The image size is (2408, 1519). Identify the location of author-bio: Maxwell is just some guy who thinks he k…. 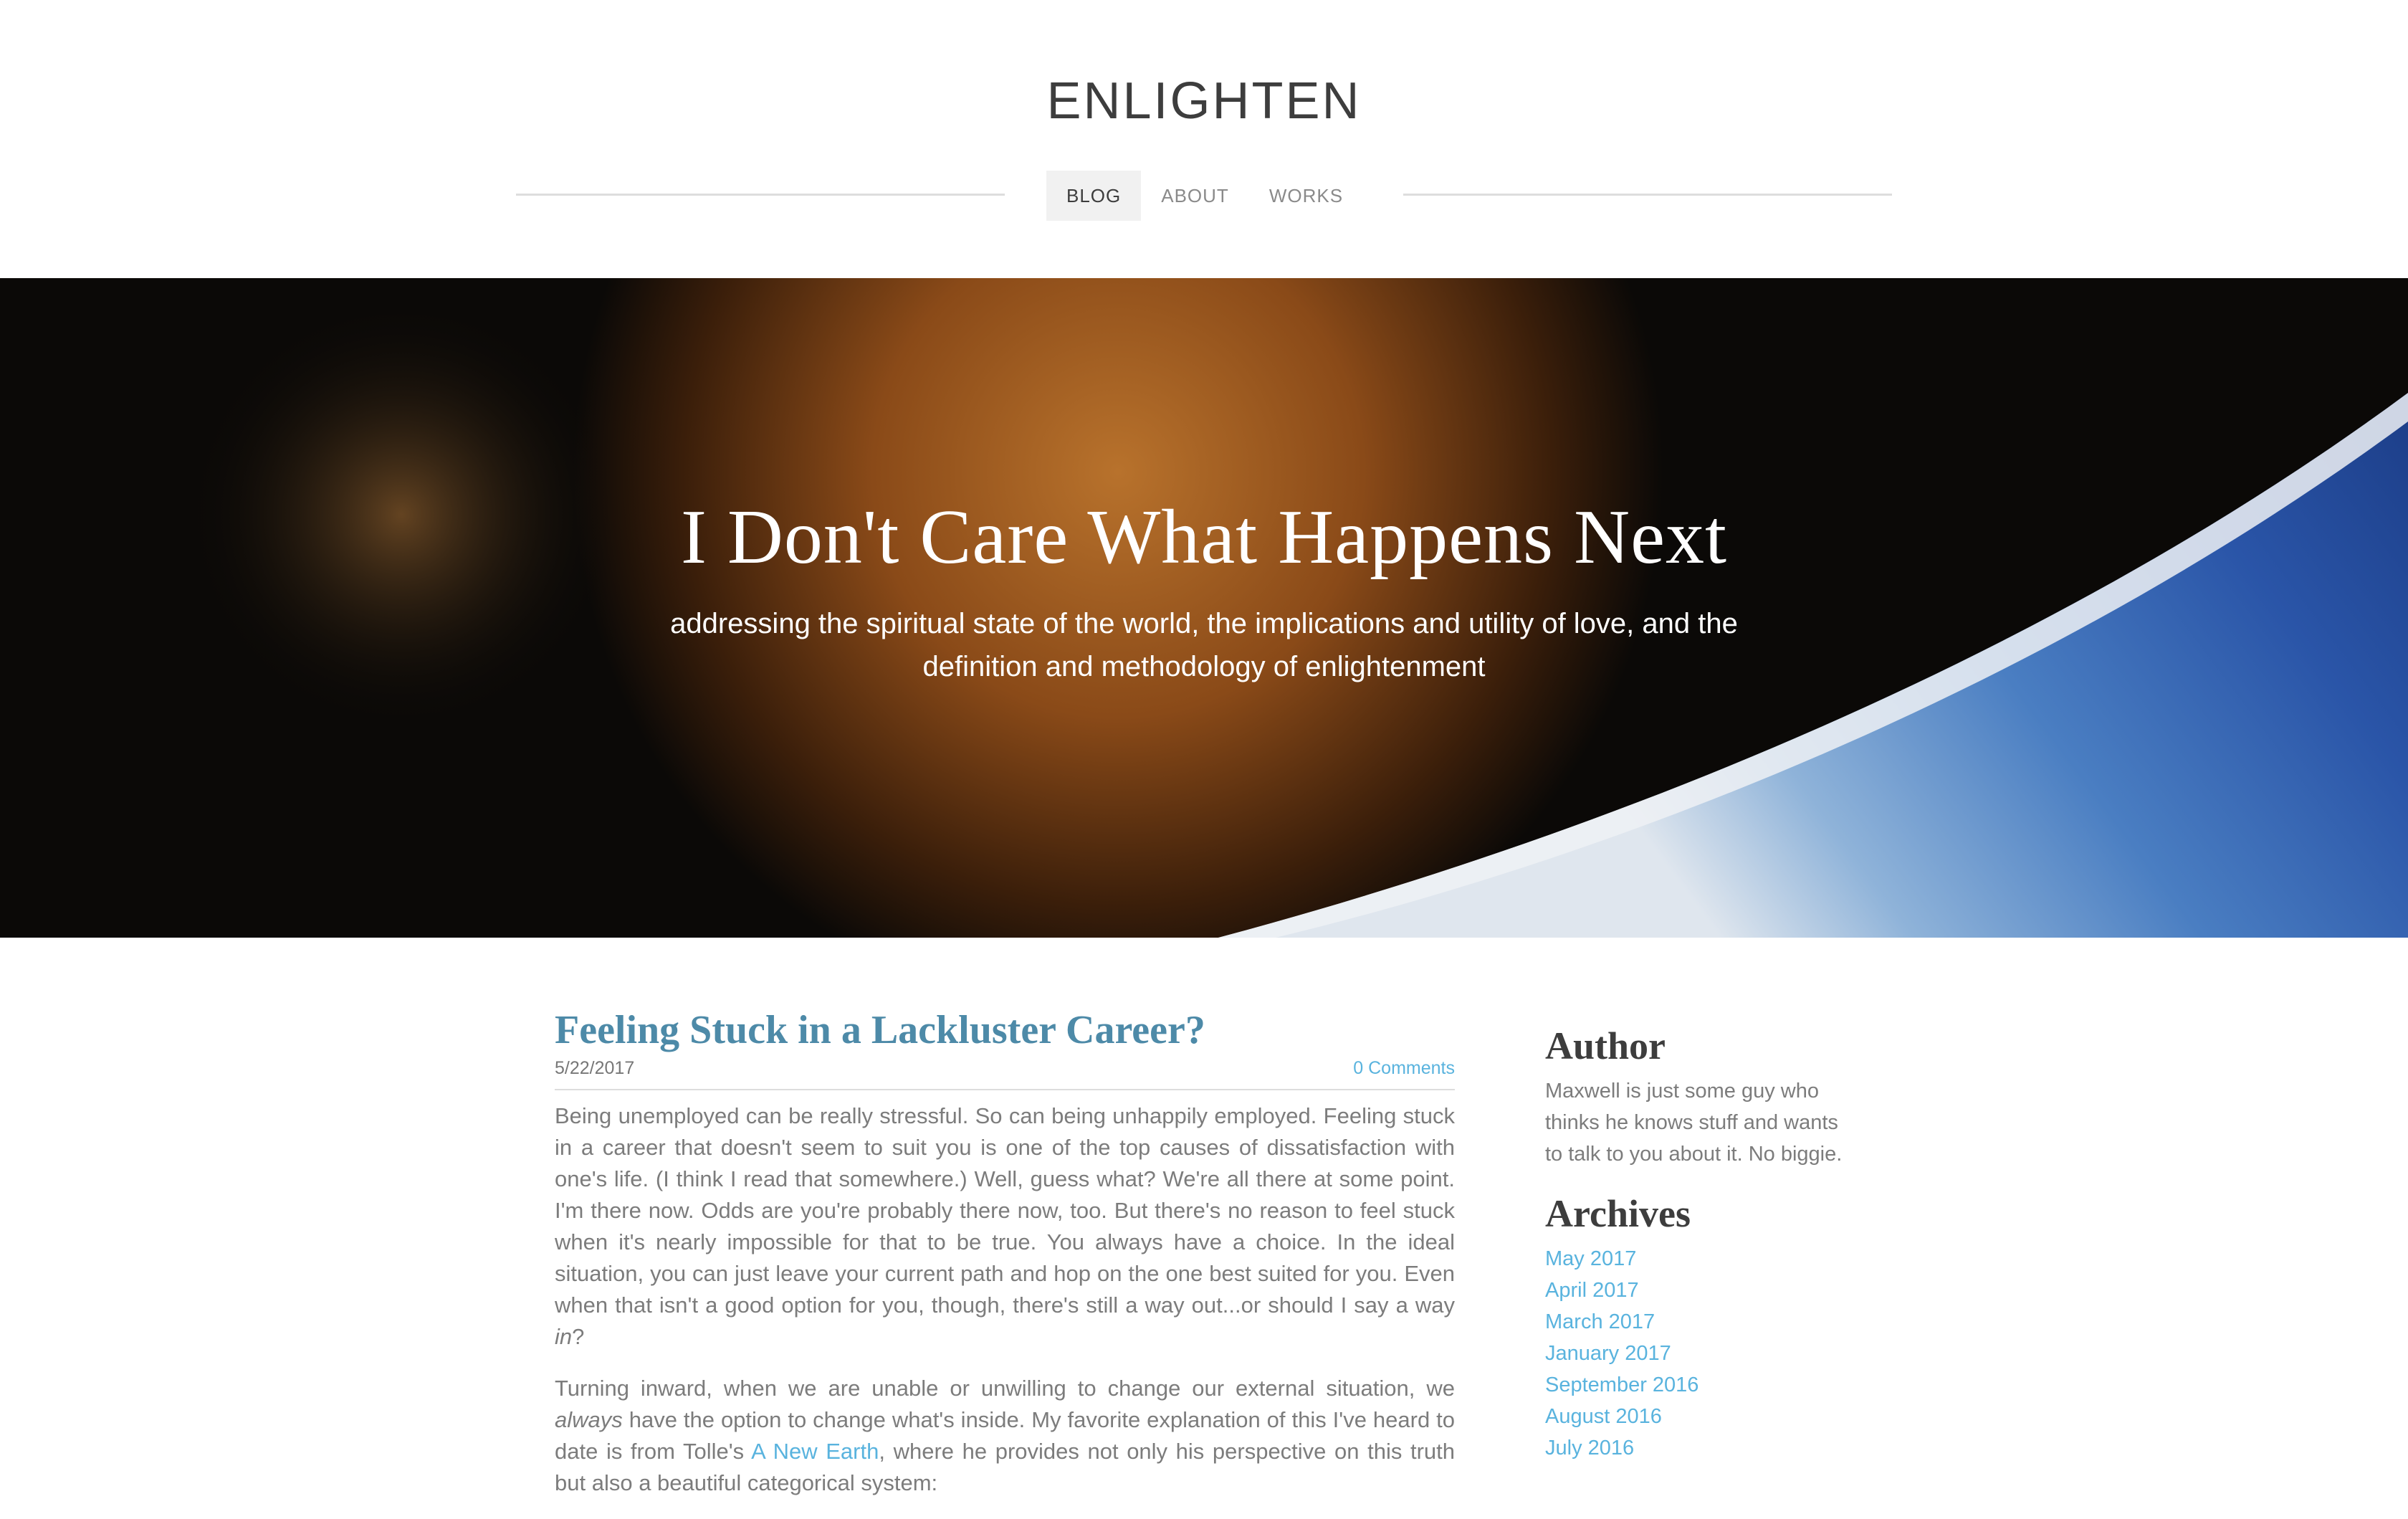
(1694, 1123).